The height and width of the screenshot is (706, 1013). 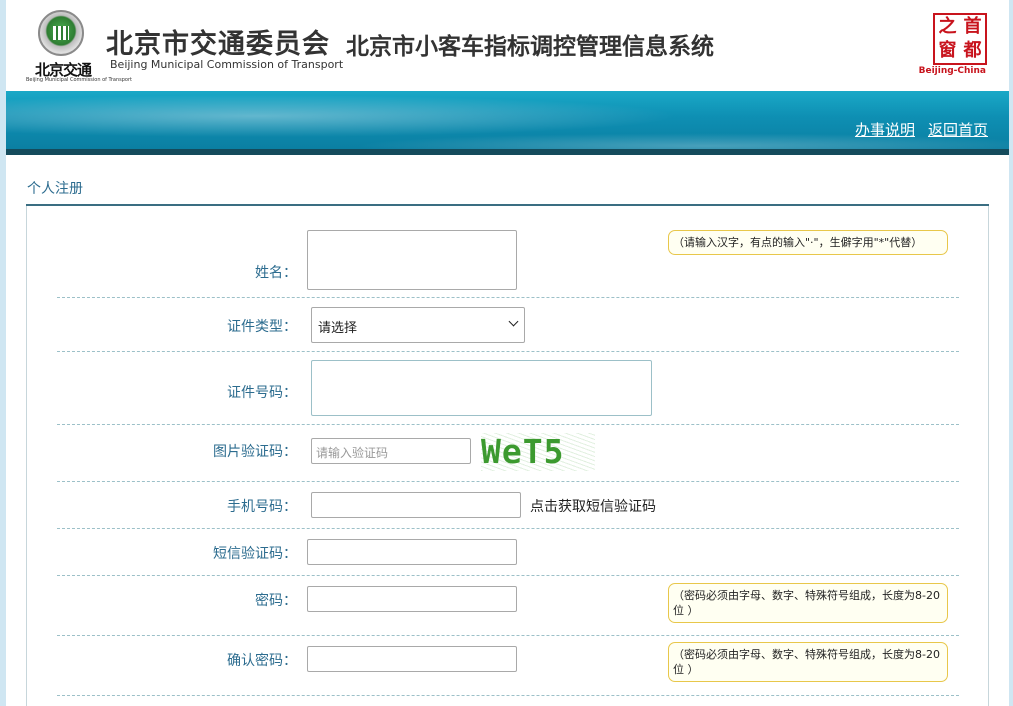 I want to click on seal-char: 首, so click(x=972, y=26).